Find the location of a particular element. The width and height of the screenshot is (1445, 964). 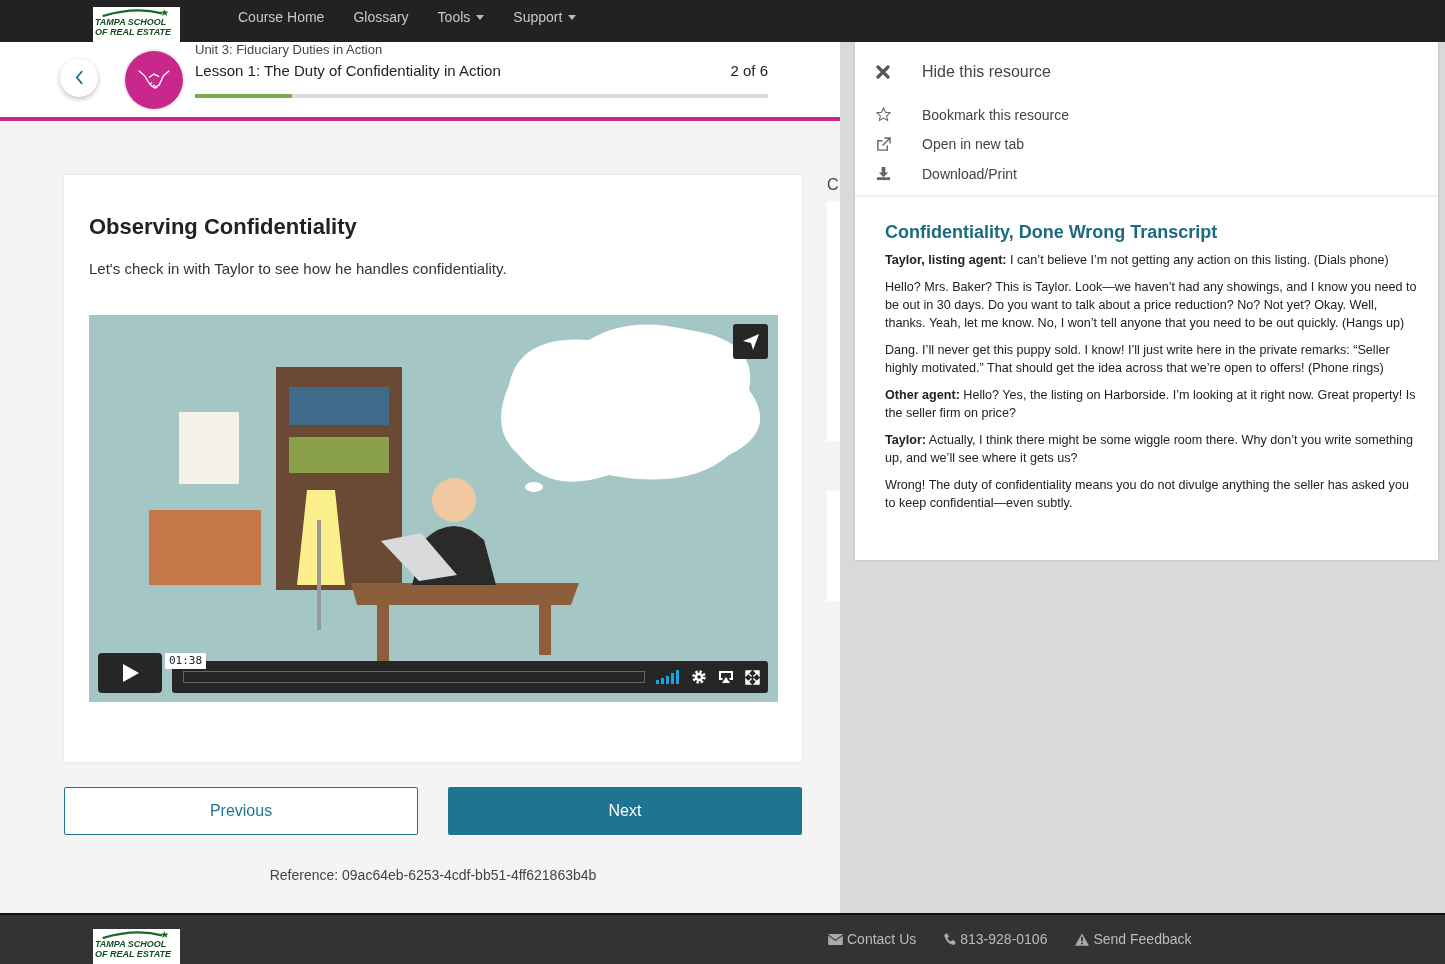

transcript-title: Confidentiality, Done Wrong Transcript is located at coordinates (1052, 231).